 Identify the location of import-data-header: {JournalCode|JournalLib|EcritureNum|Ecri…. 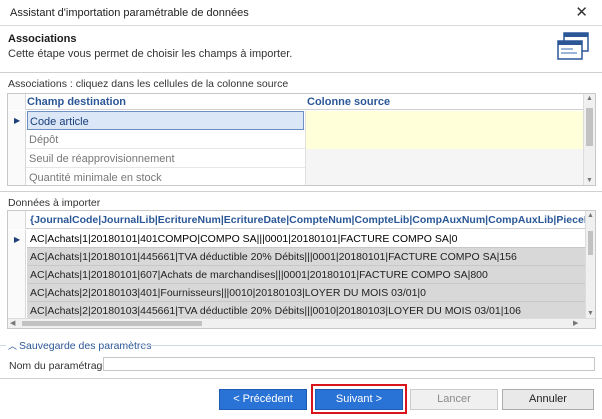
(301, 220).